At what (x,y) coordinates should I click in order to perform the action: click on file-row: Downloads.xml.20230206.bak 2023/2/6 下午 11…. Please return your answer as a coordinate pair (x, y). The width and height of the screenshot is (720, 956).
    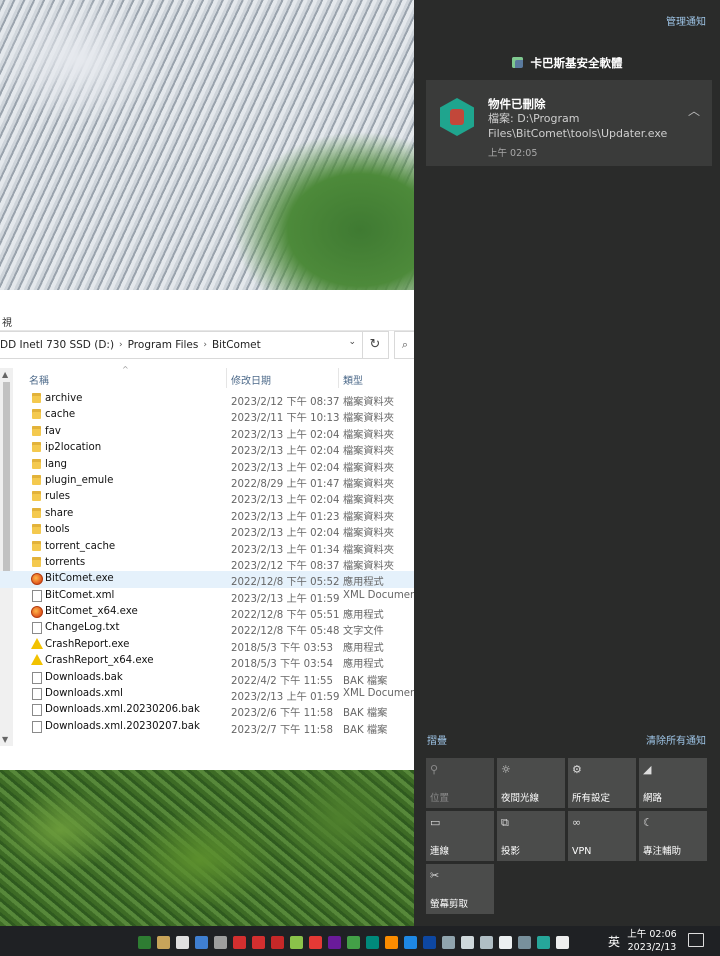
    Looking at the image, I should click on (207, 710).